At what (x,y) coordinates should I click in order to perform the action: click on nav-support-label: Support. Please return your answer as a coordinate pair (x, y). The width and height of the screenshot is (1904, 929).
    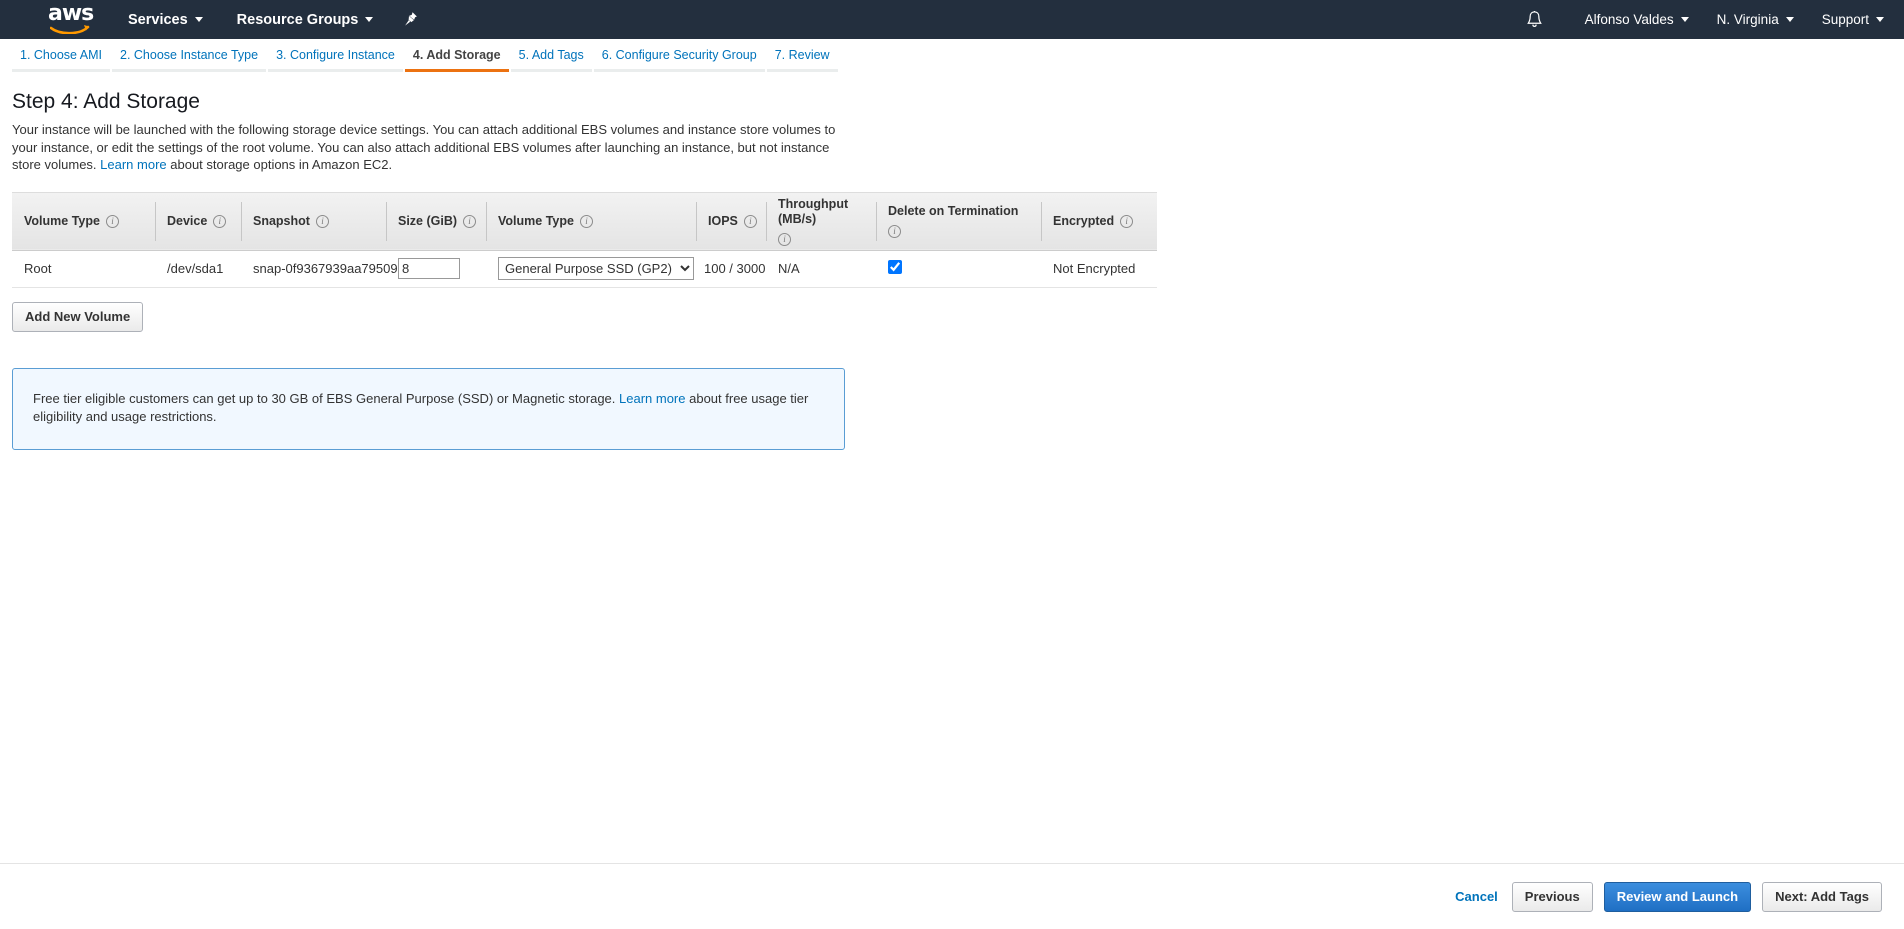
    Looking at the image, I should click on (1845, 19).